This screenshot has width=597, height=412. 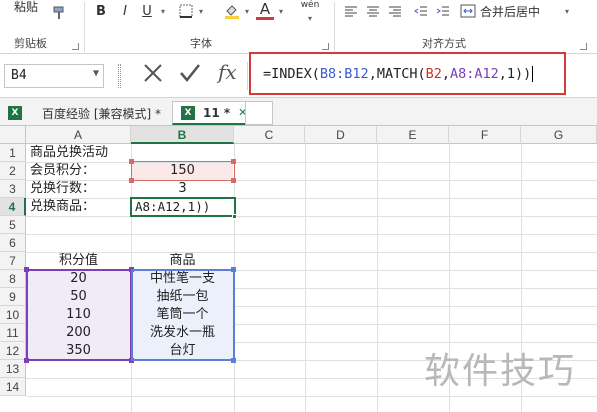 What do you see at coordinates (13, 315) in the screenshot?
I see `row-header-10: 10` at bounding box center [13, 315].